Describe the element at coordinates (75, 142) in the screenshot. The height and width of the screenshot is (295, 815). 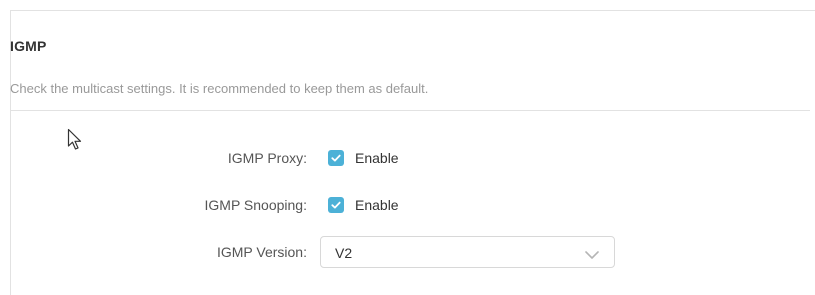
I see `mouse-cursor-icon` at that location.